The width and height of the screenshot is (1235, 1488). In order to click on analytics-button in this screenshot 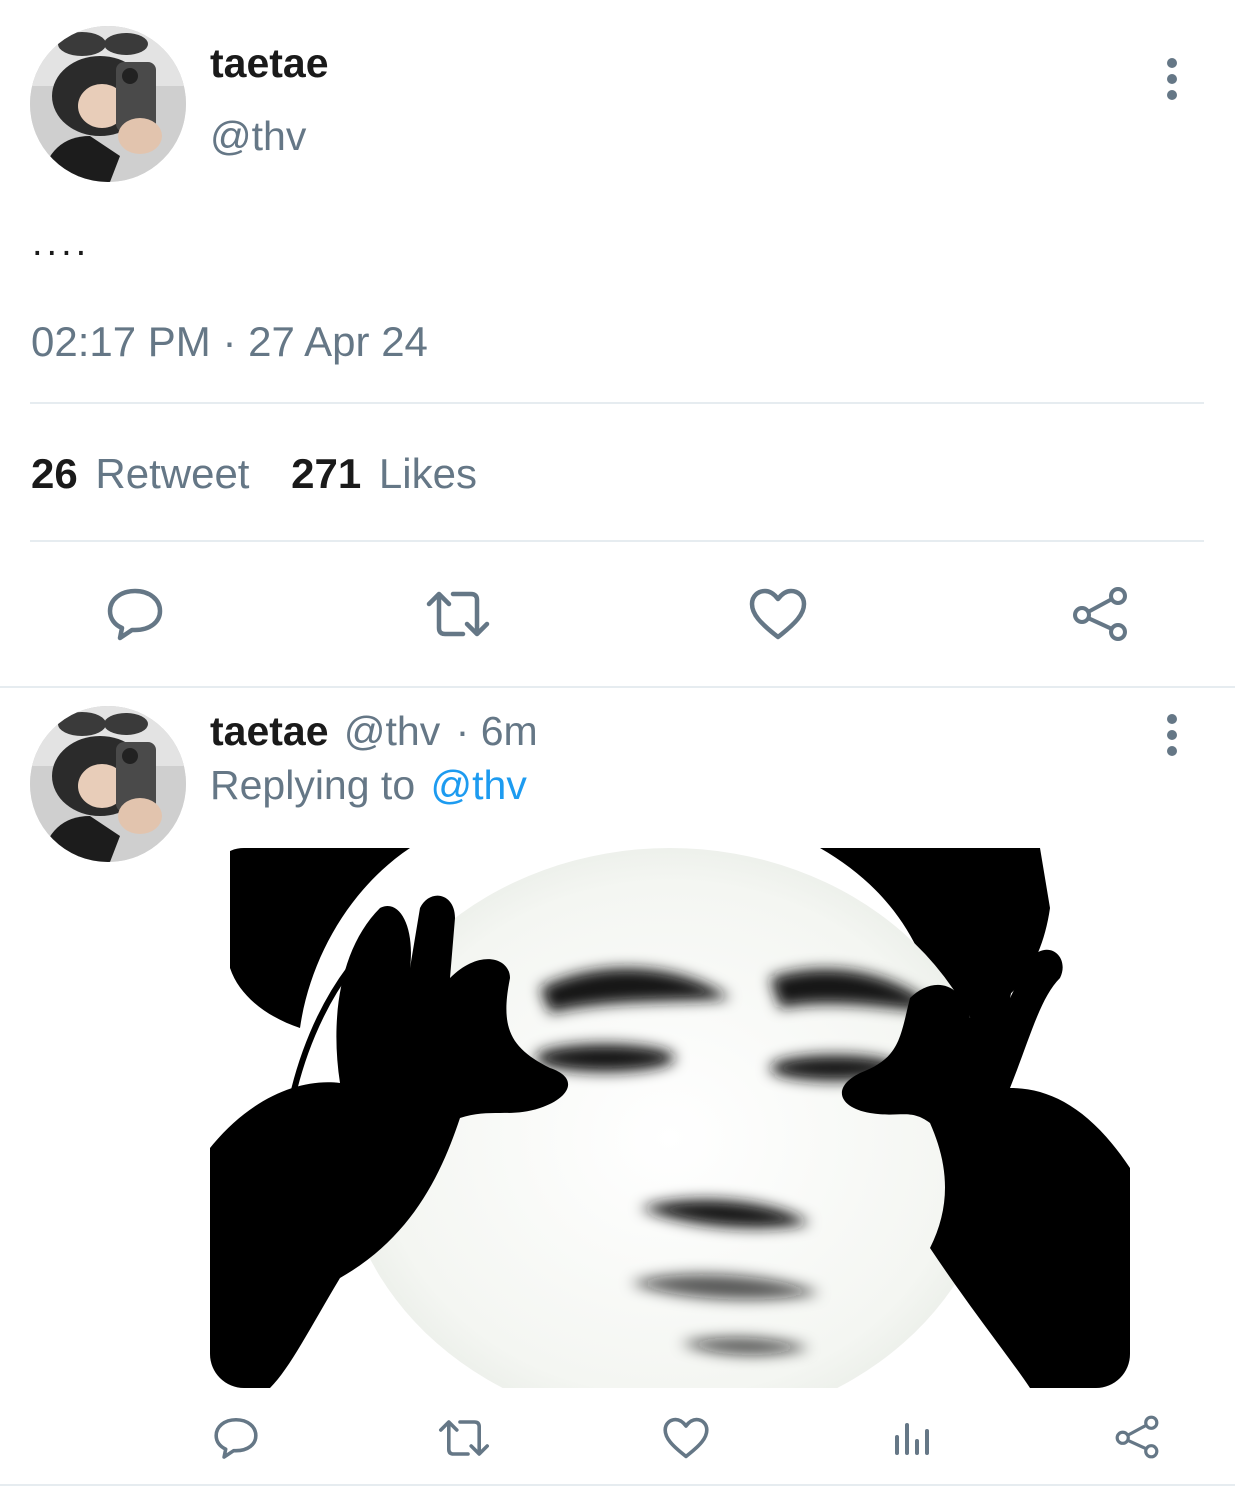, I will do `click(911, 1438)`.